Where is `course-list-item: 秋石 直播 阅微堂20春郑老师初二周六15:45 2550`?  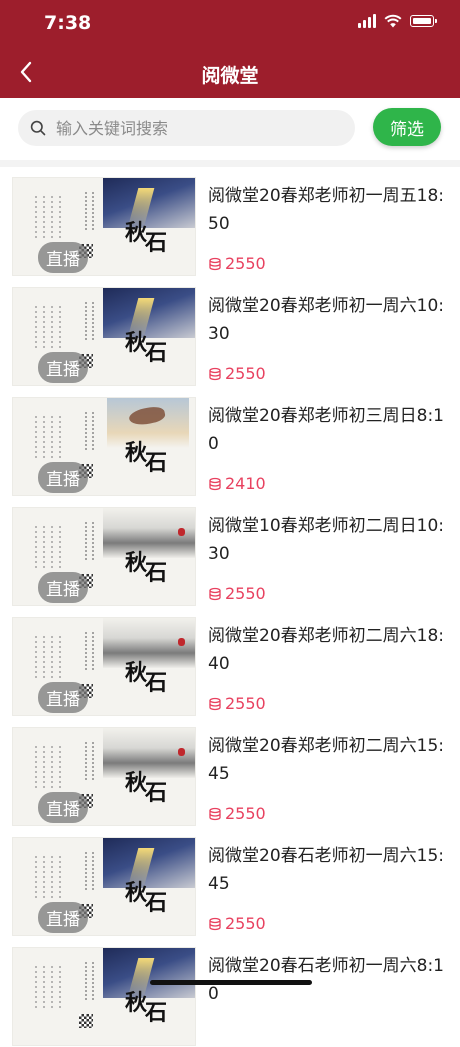
course-list-item: 秋石 直播 阅微堂20春郑老师初二周六15:45 2550 is located at coordinates (230, 772).